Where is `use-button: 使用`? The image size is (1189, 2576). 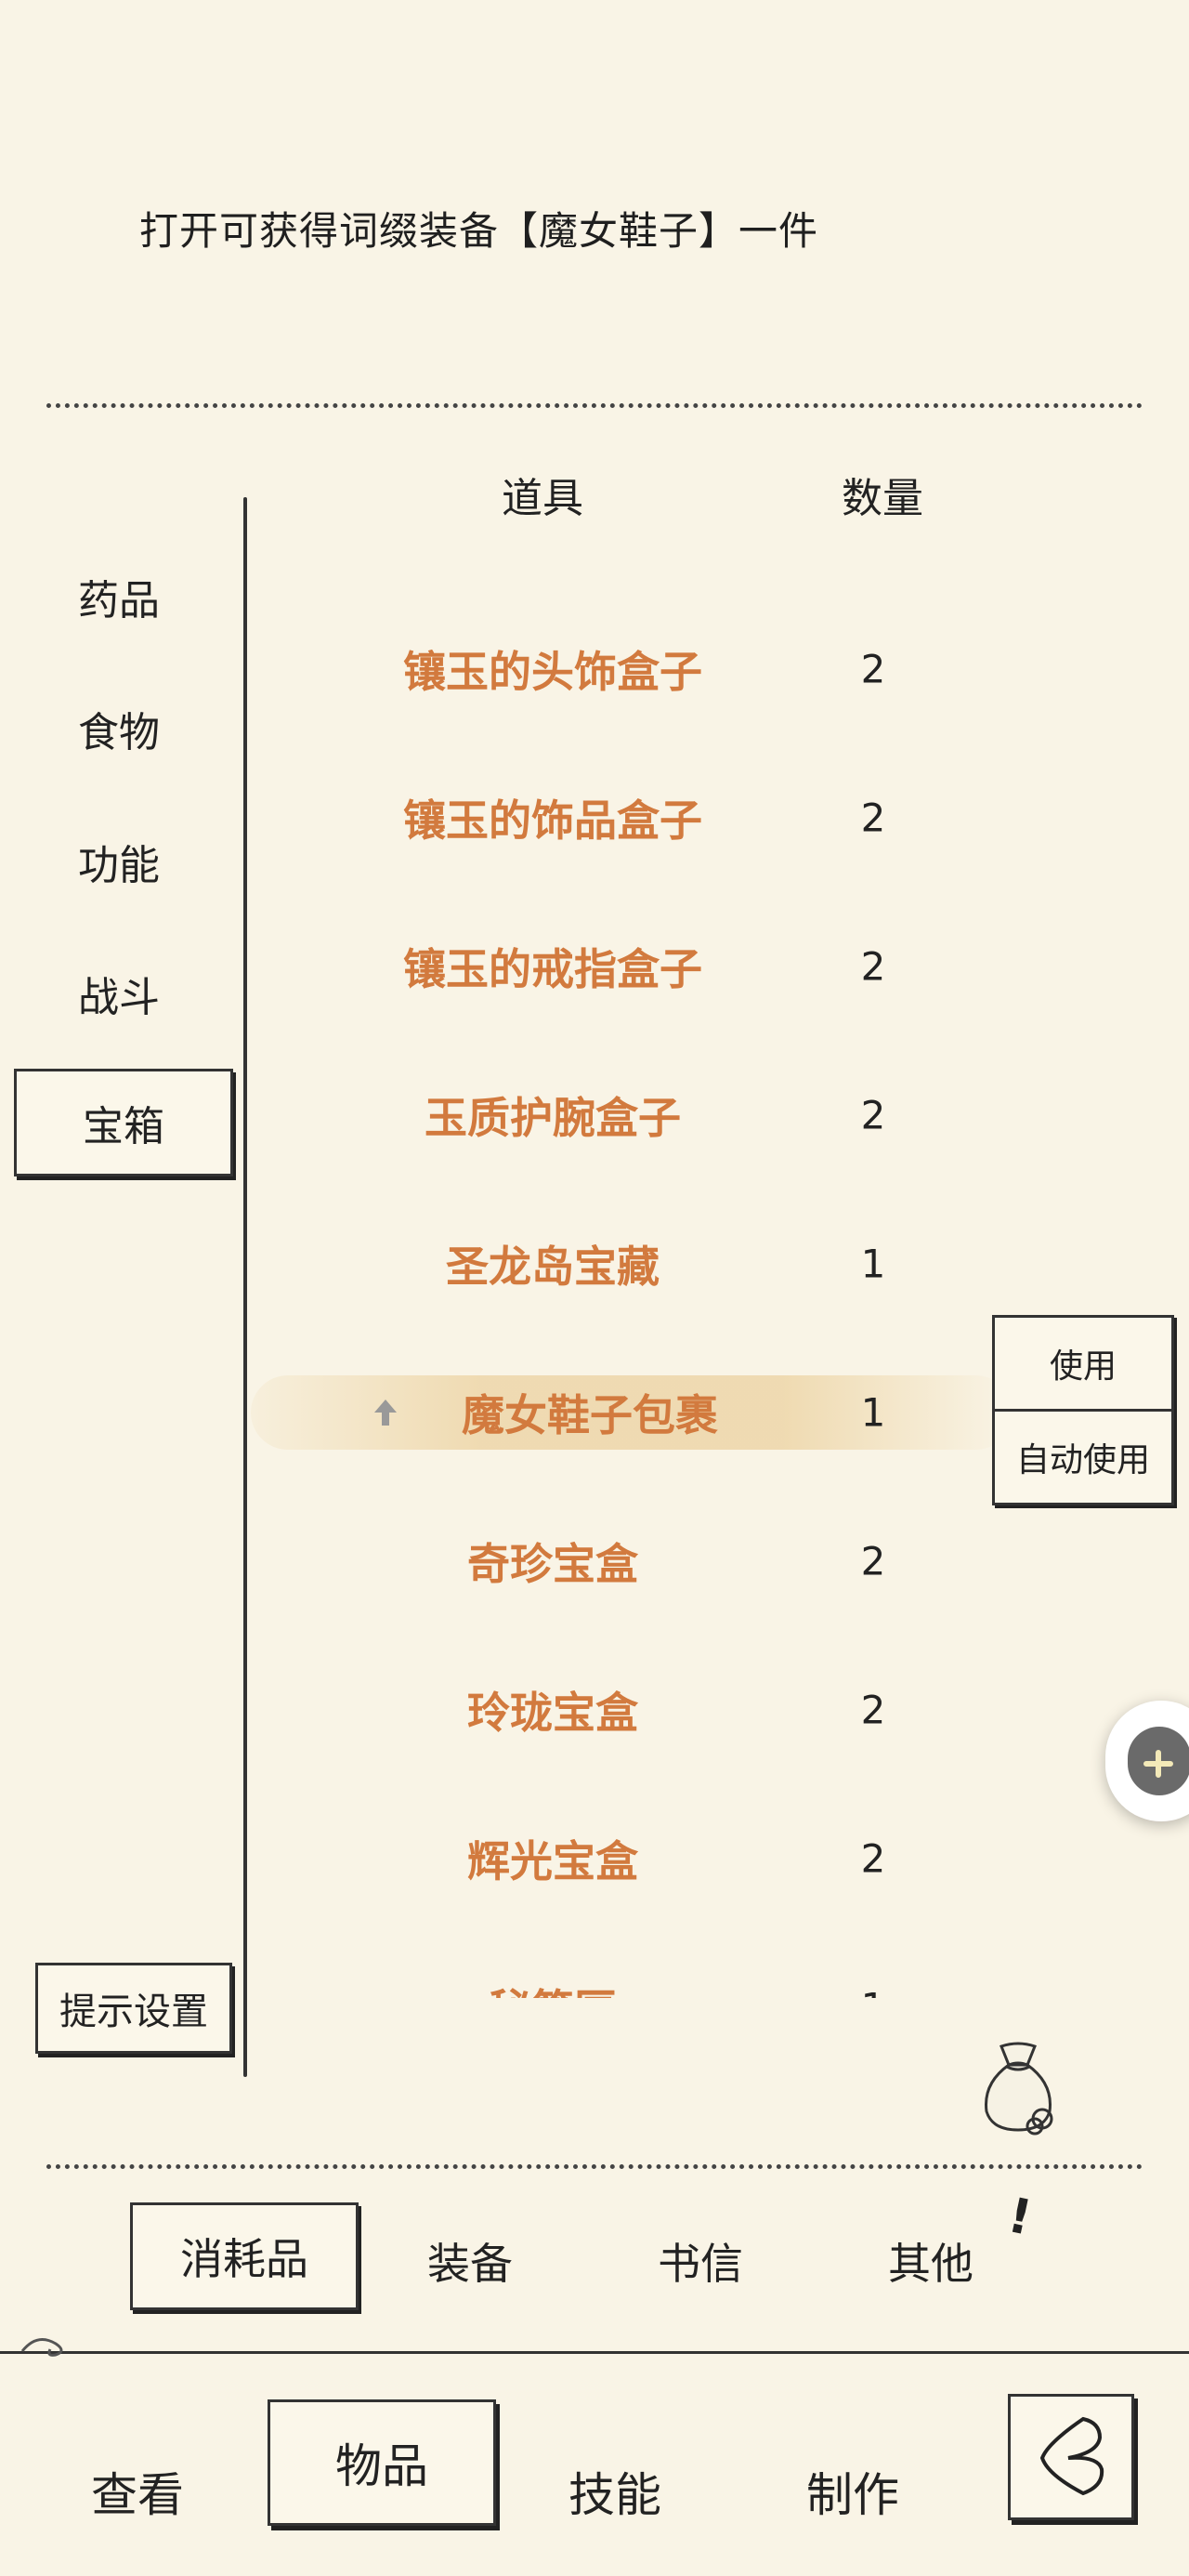 use-button: 使用 is located at coordinates (1083, 1363).